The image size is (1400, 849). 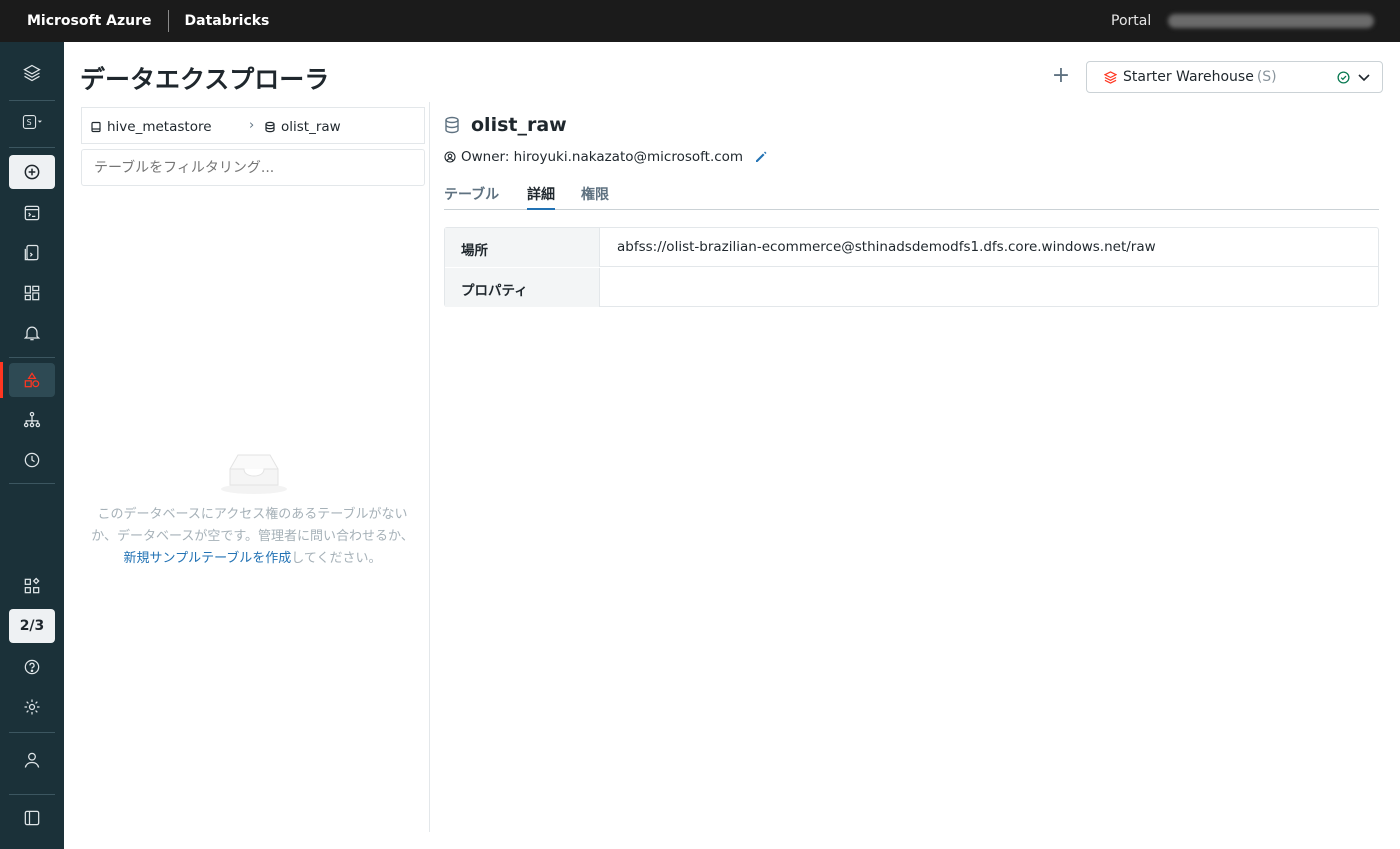 I want to click on breadcrumb-metastore-label: hive_metastore, so click(x=159, y=127).